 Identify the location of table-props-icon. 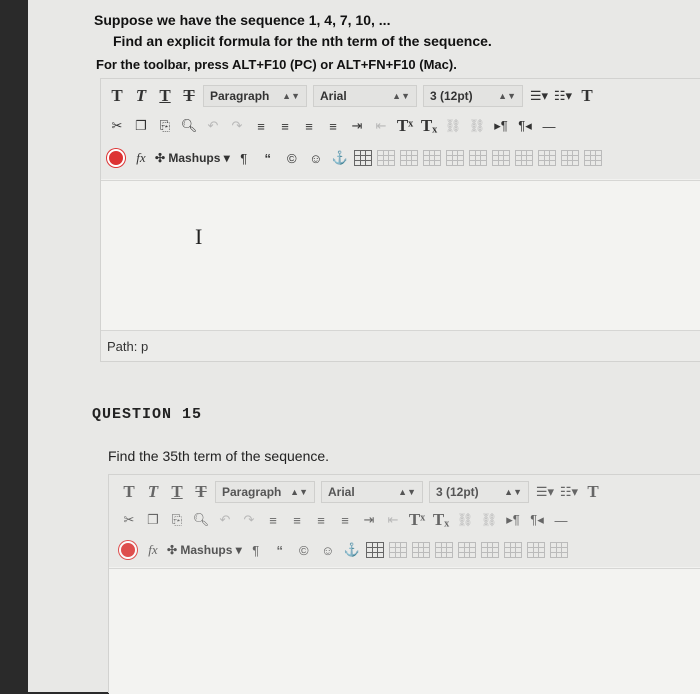
(569, 158).